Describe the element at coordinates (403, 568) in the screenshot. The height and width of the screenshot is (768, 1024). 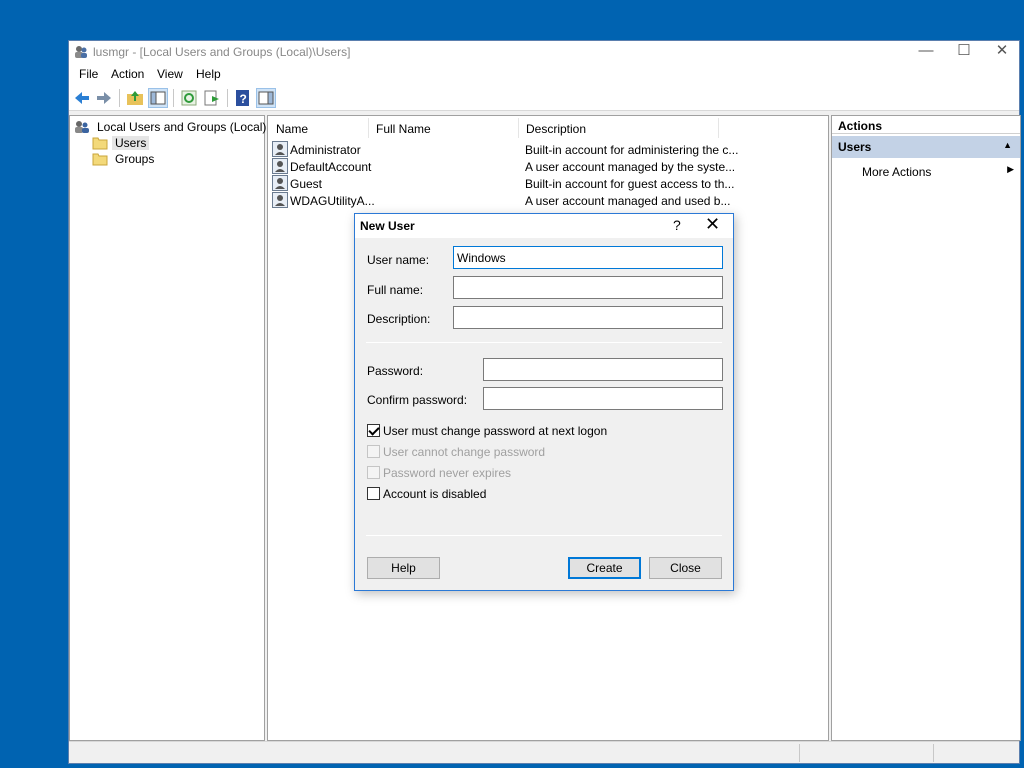
I see `help-button: Help` at that location.